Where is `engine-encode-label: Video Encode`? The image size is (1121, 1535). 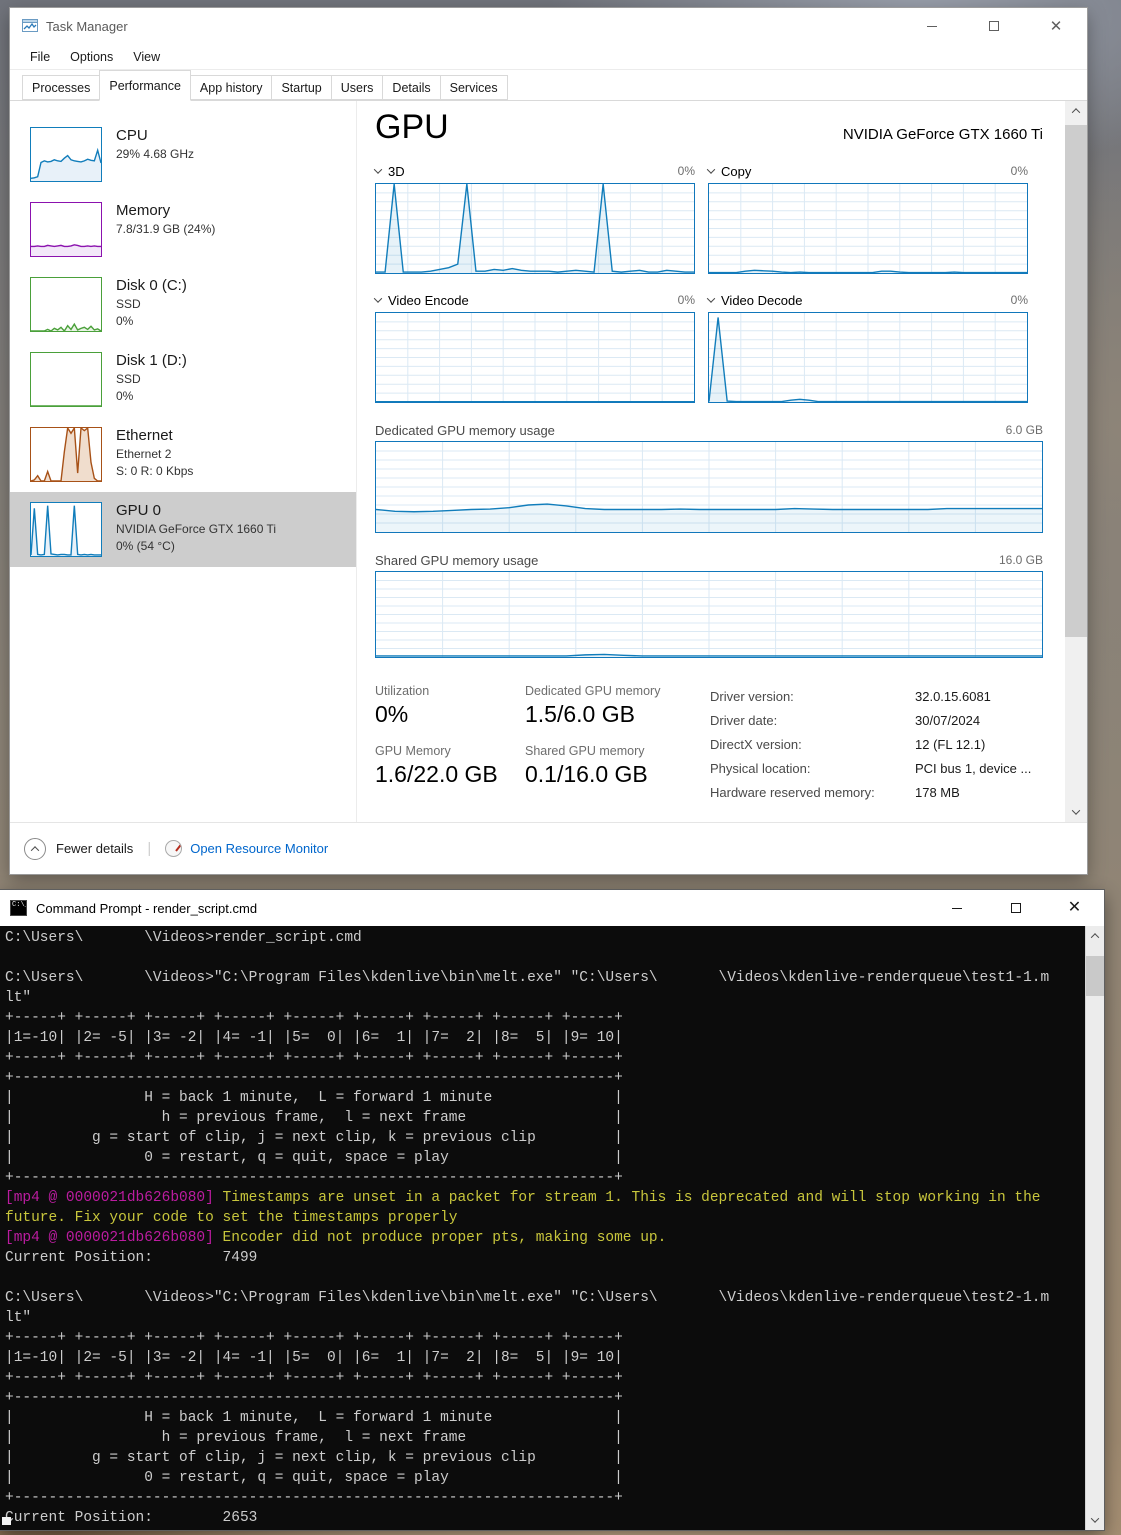 engine-encode-label: Video Encode is located at coordinates (428, 300).